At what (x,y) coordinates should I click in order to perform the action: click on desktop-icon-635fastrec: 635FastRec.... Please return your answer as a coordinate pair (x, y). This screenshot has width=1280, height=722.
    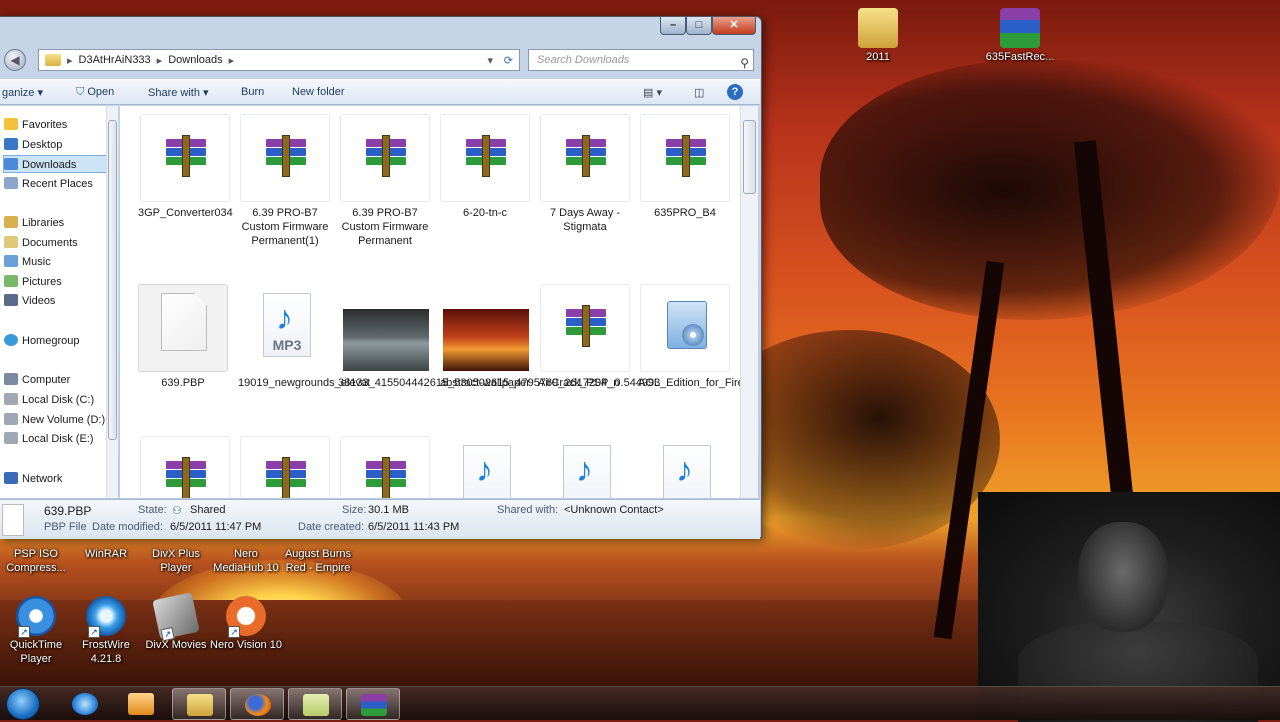
    Looking at the image, I should click on (1020, 36).